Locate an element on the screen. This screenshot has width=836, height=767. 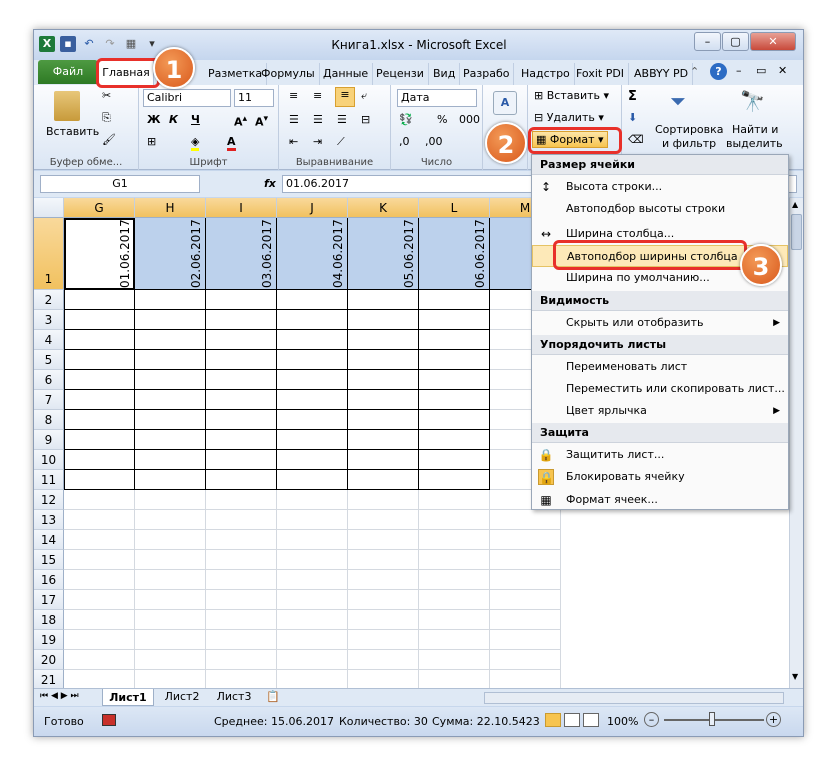
column-header: L is located at coordinates (454, 208).